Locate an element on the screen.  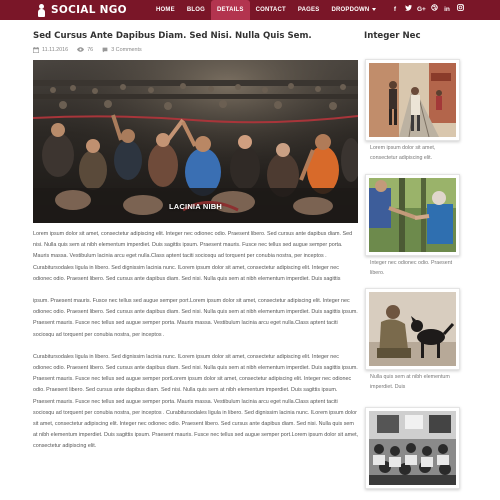
sidebar-item is located at coordinates (412, 449).